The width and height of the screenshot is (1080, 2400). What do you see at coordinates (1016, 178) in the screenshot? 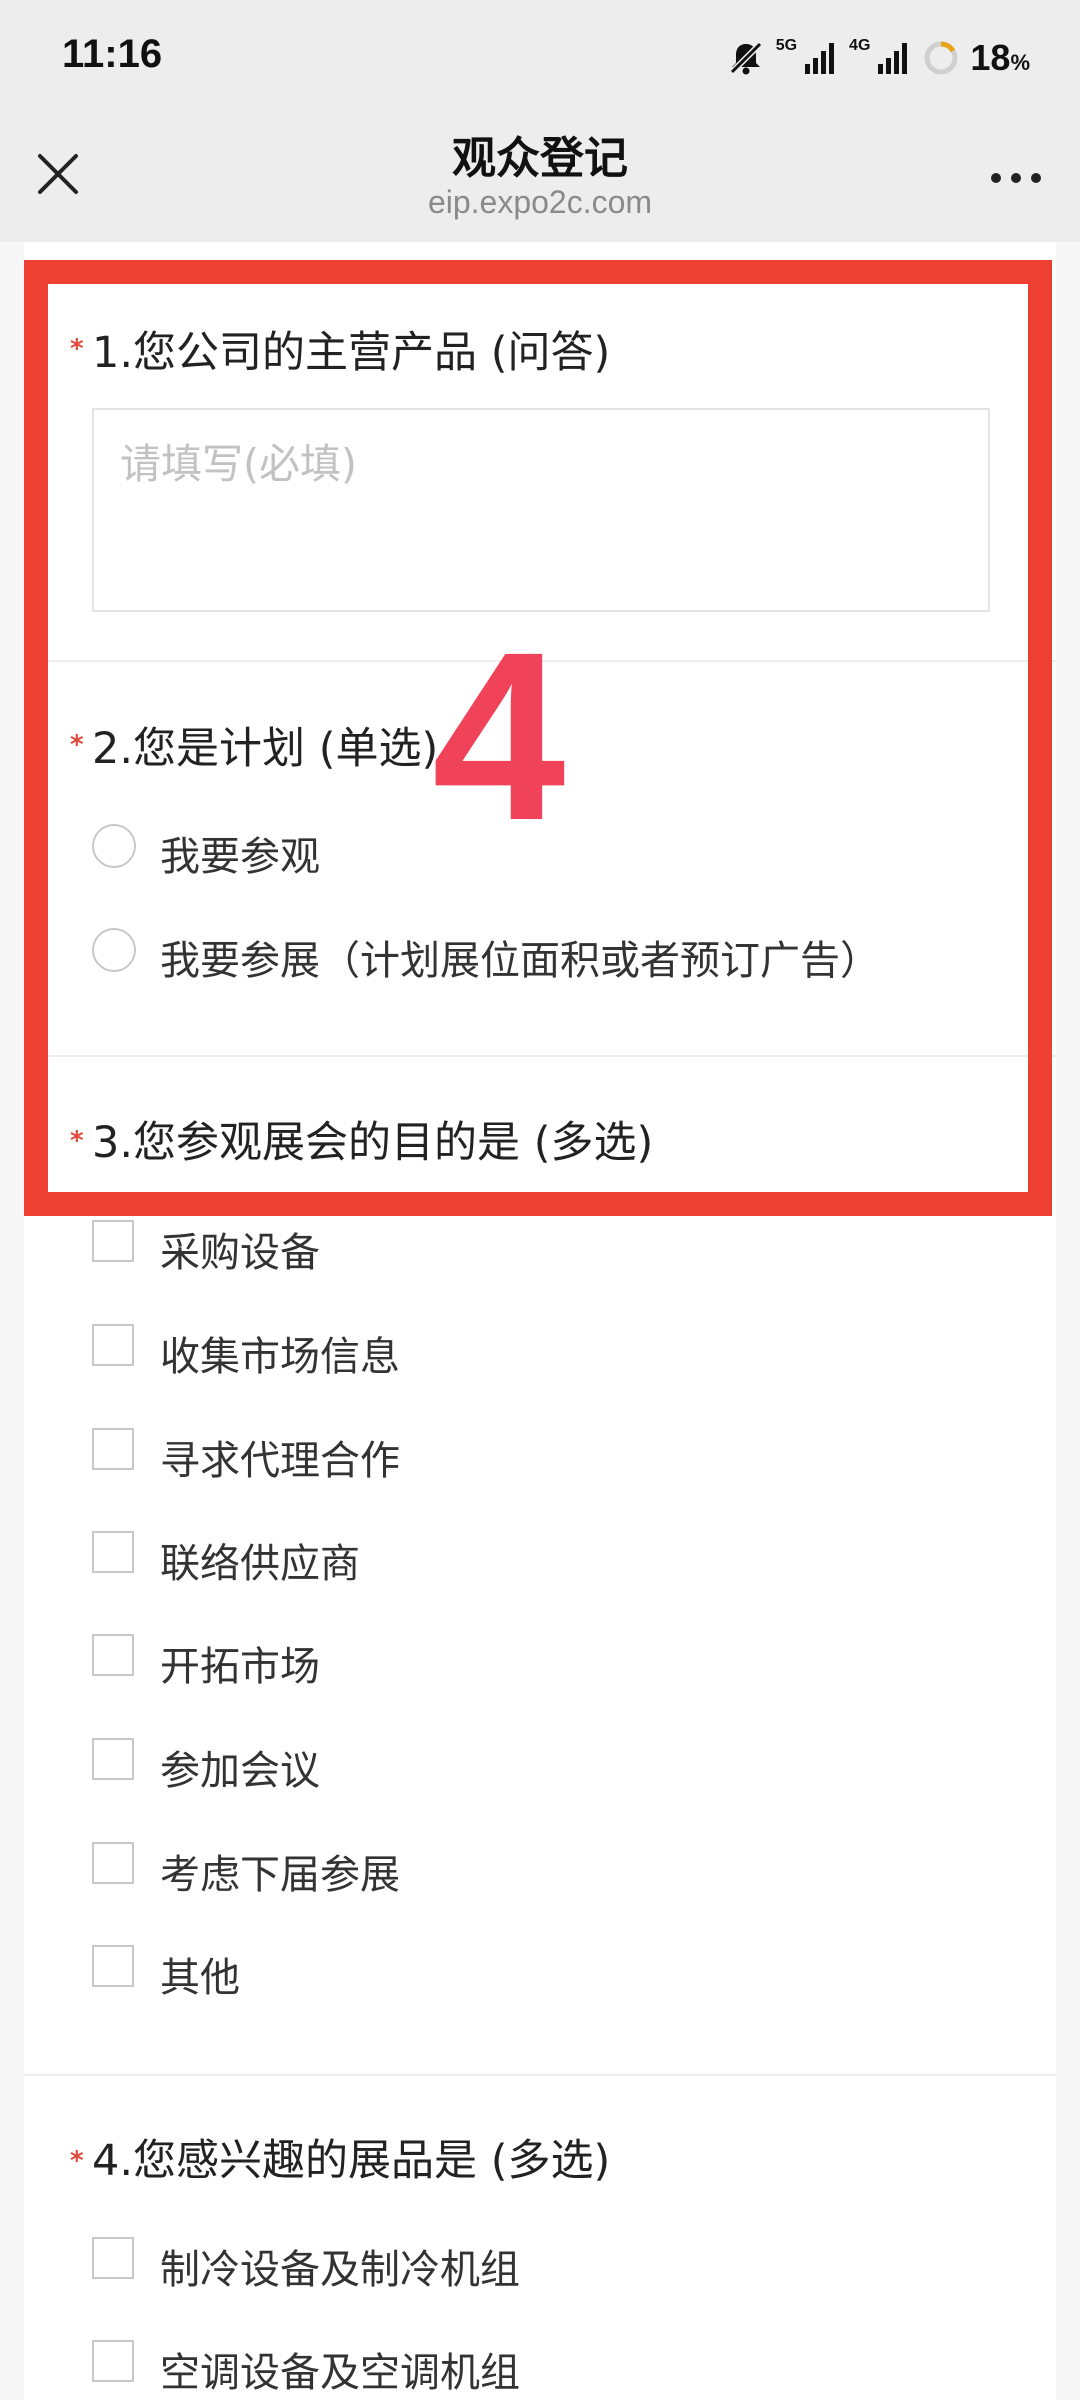
I see `more-icon` at bounding box center [1016, 178].